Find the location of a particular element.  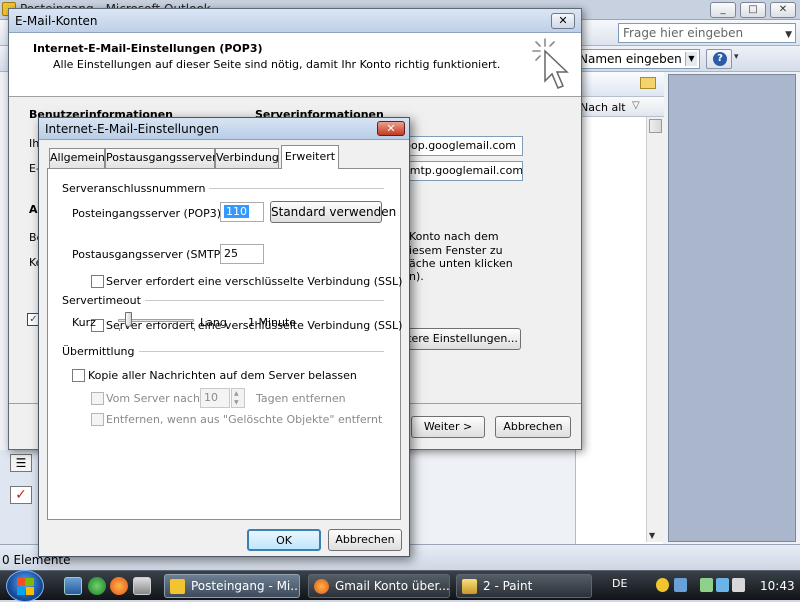

ask-question-input: Frage hier eingeben ▼ is located at coordinates (707, 33).